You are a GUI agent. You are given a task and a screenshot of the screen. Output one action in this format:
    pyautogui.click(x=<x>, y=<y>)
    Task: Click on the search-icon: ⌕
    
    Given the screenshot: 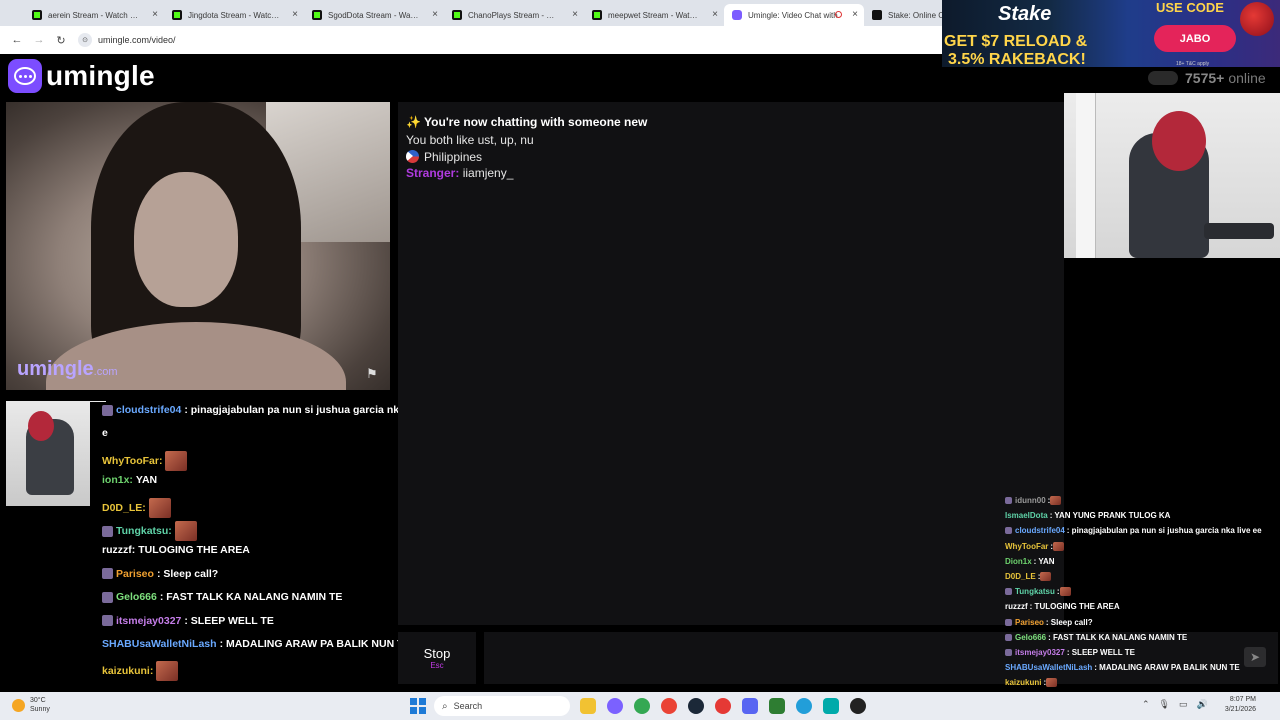 What is the action you would take?
    pyautogui.click(x=445, y=706)
    